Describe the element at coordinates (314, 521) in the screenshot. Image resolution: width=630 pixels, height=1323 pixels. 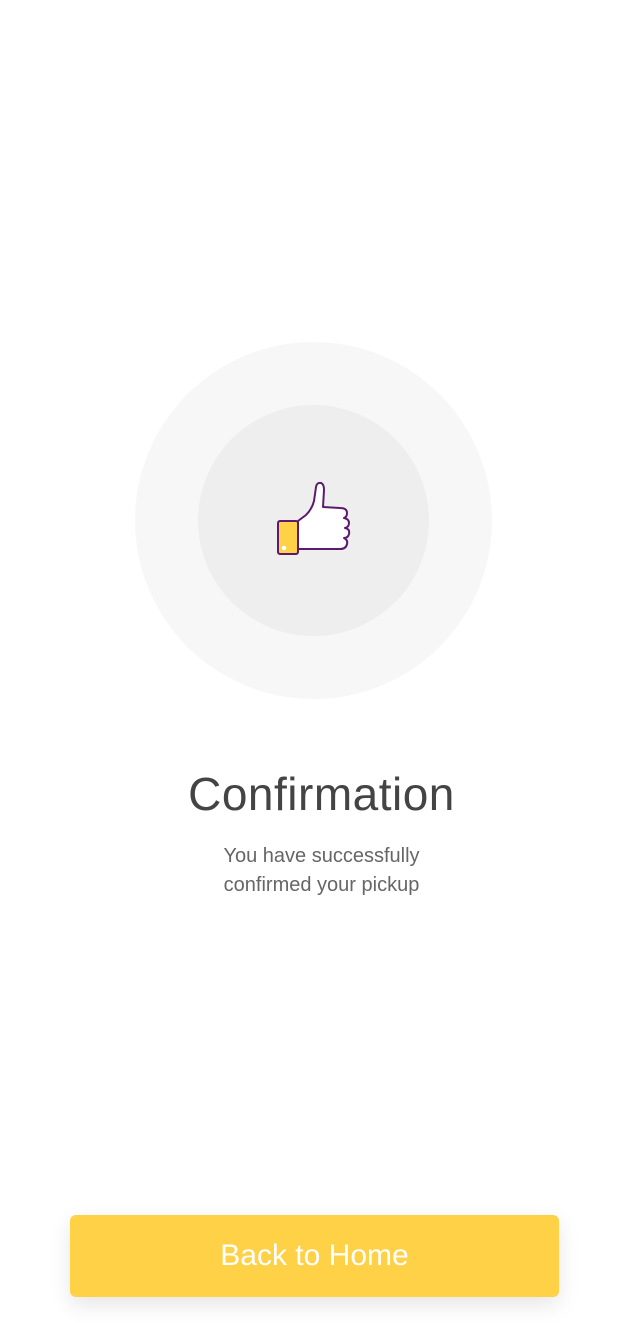
I see `thumbs-up-icon` at that location.